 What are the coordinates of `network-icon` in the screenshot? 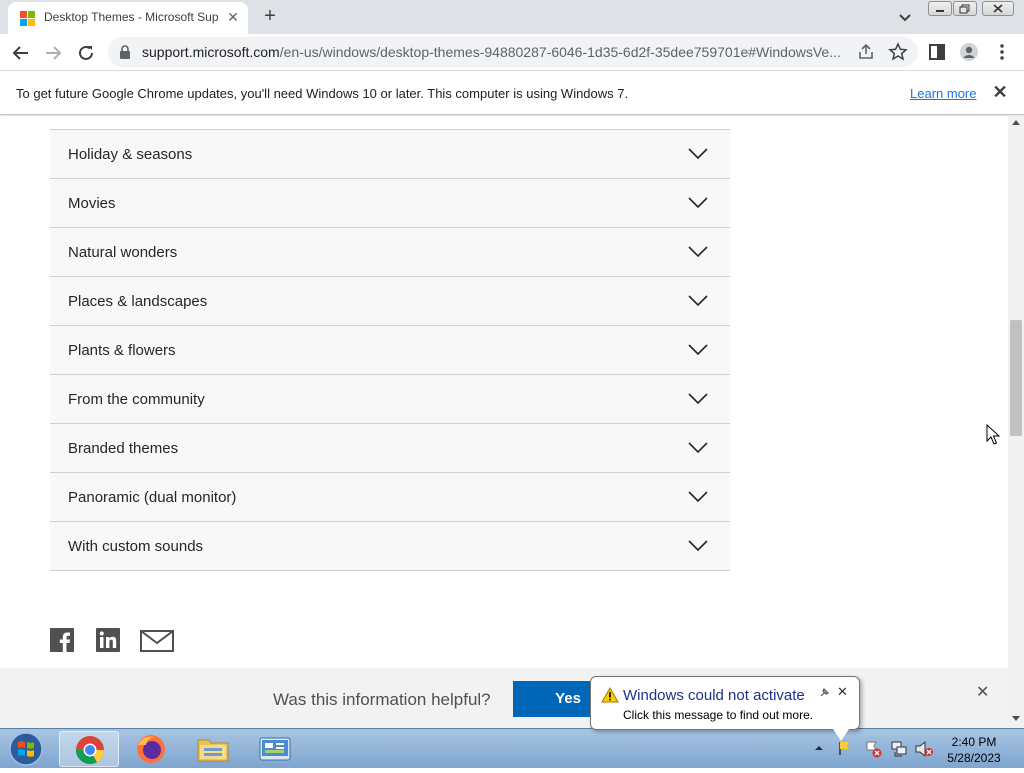 It's located at (899, 749).